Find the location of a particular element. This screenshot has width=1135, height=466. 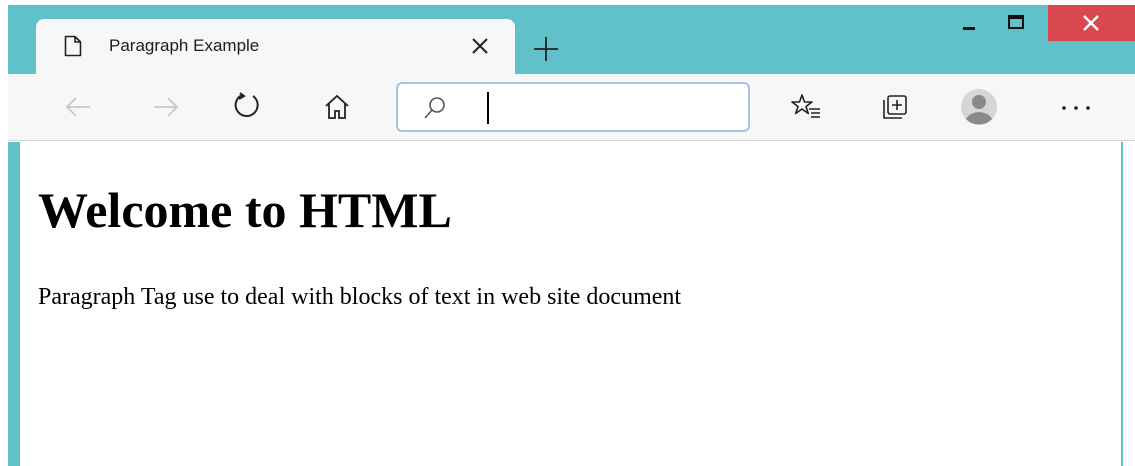

close-icon is located at coordinates (1091, 23).